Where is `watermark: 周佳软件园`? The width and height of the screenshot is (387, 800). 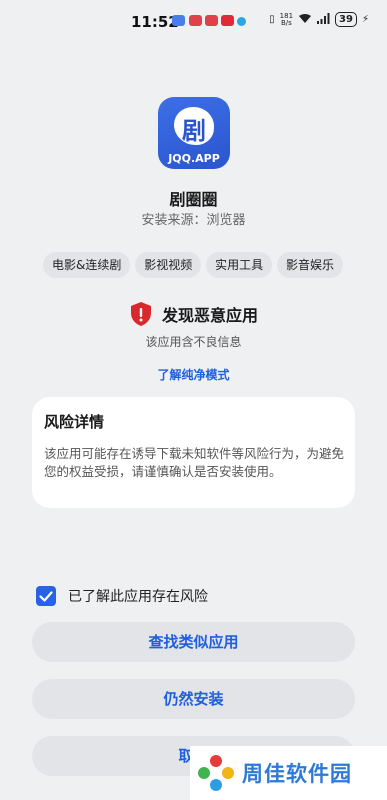
watermark: 周佳软件园 is located at coordinates (288, 773).